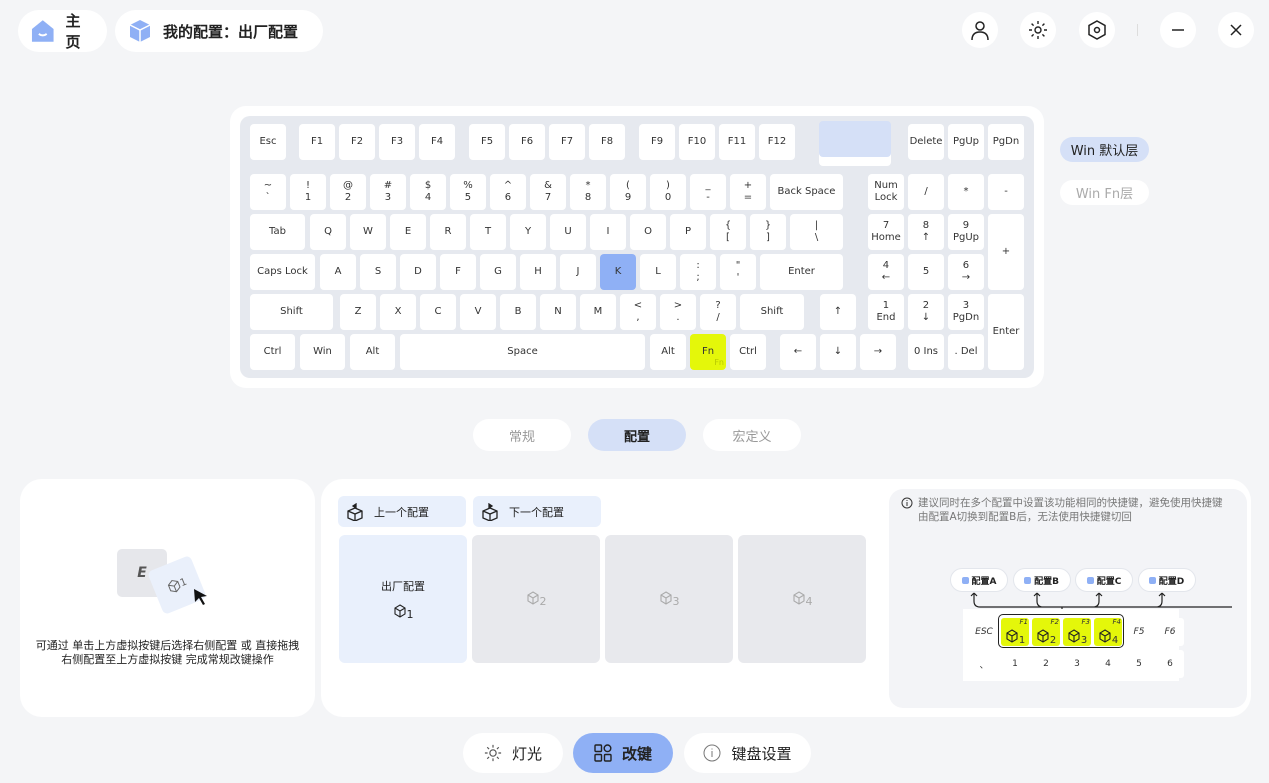  I want to click on nav-lighting: 灯光, so click(513, 753).